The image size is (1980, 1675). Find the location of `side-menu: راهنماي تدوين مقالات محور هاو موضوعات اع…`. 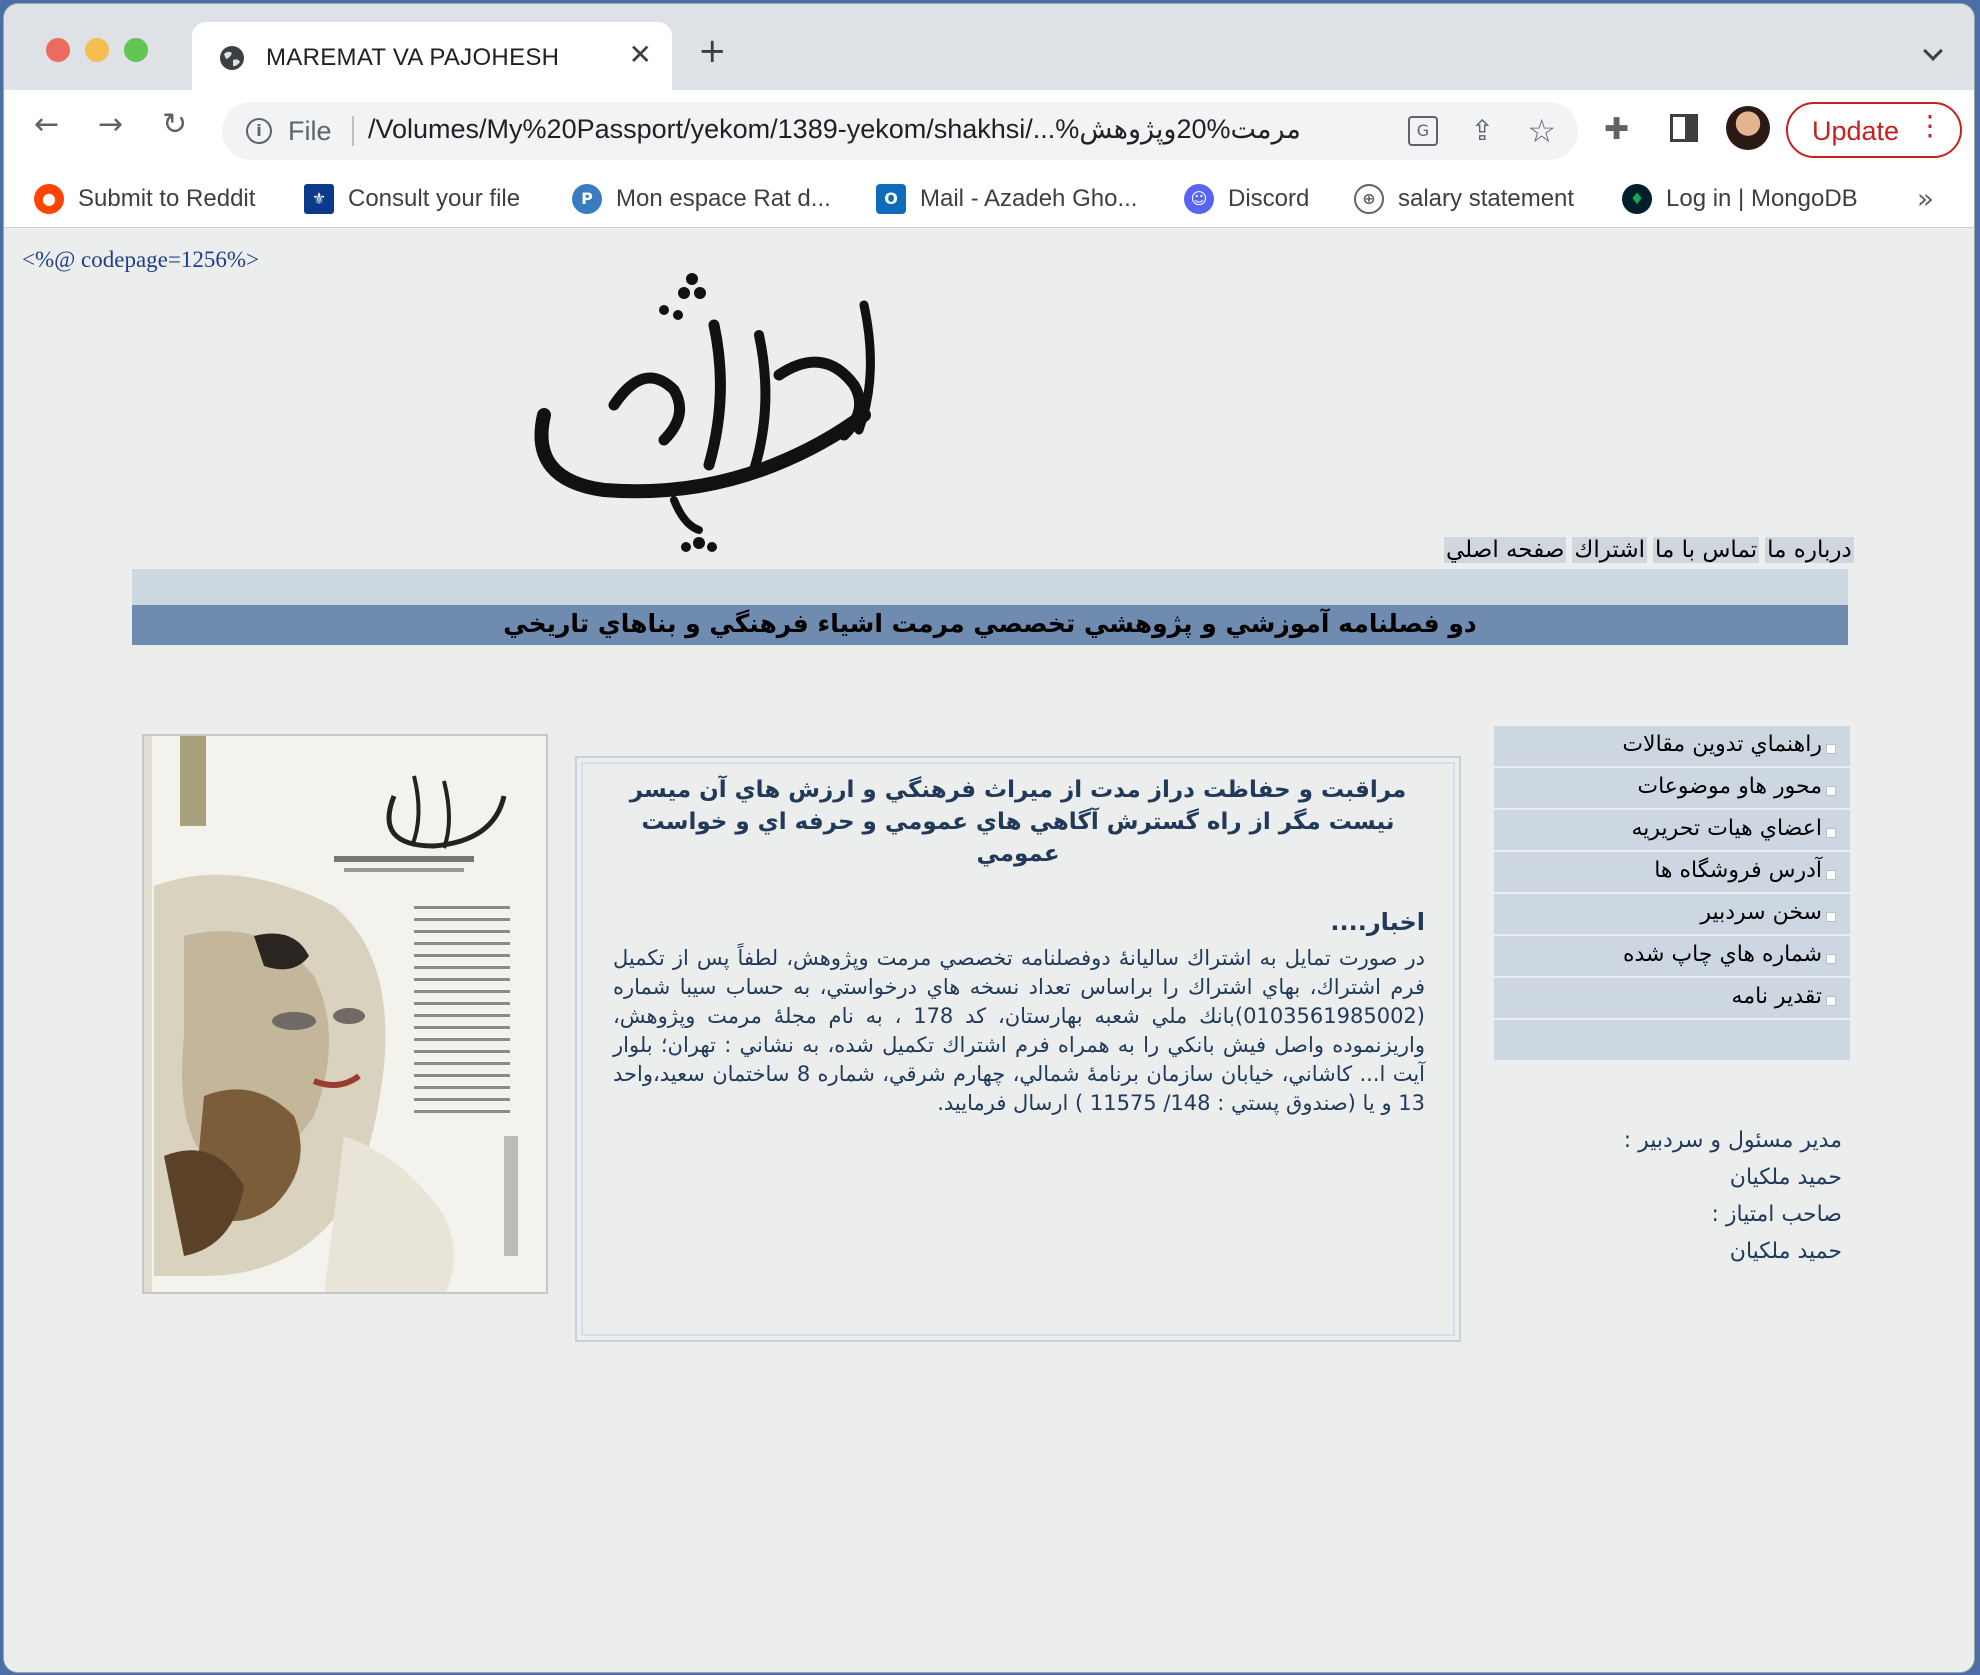

side-menu: راهنماي تدوين مقالات محور هاو موضوعات اع… is located at coordinates (1672, 893).